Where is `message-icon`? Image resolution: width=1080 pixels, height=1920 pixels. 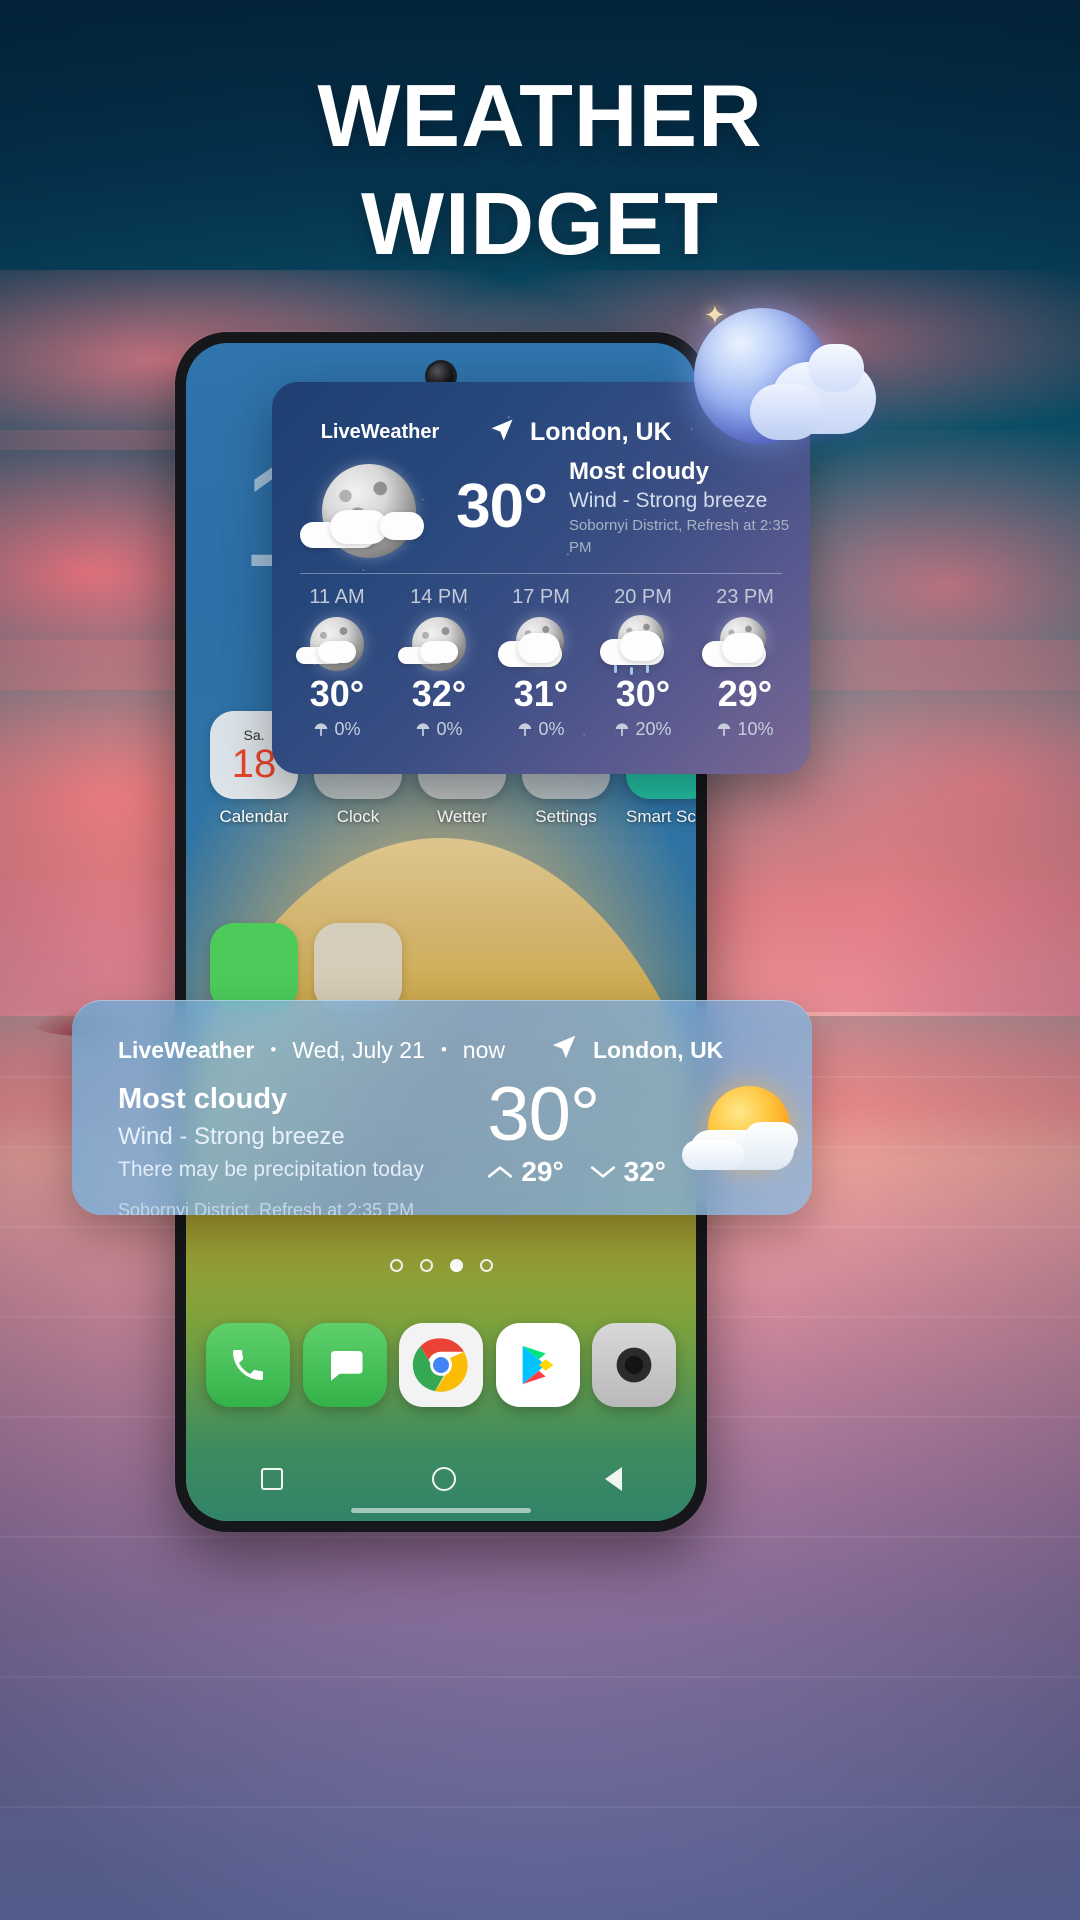 message-icon is located at coordinates (344, 1365).